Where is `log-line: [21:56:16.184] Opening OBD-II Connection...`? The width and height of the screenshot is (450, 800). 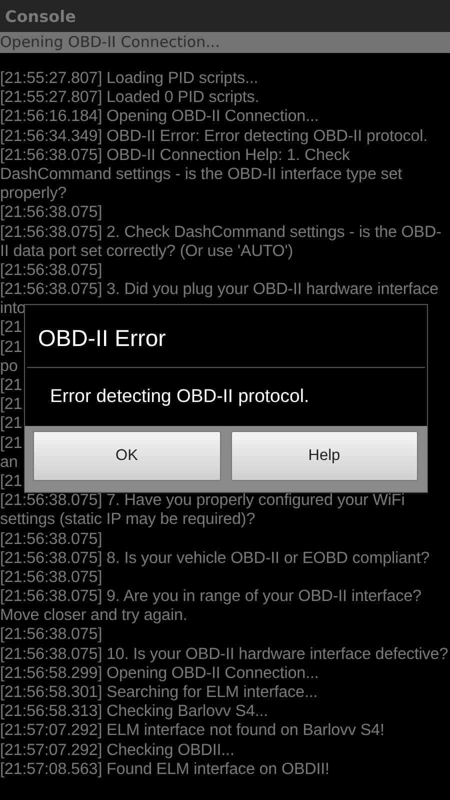 log-line: [21:56:16.184] Opening OBD-II Connection... is located at coordinates (159, 117).